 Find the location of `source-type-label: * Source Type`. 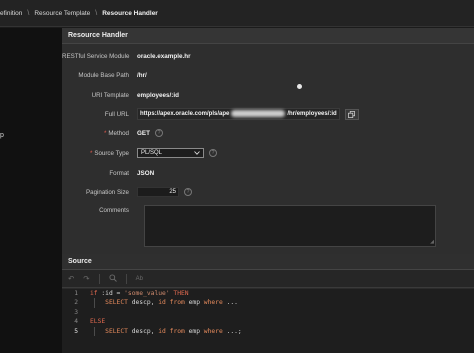

source-type-label: * Source Type is located at coordinates (109, 153).